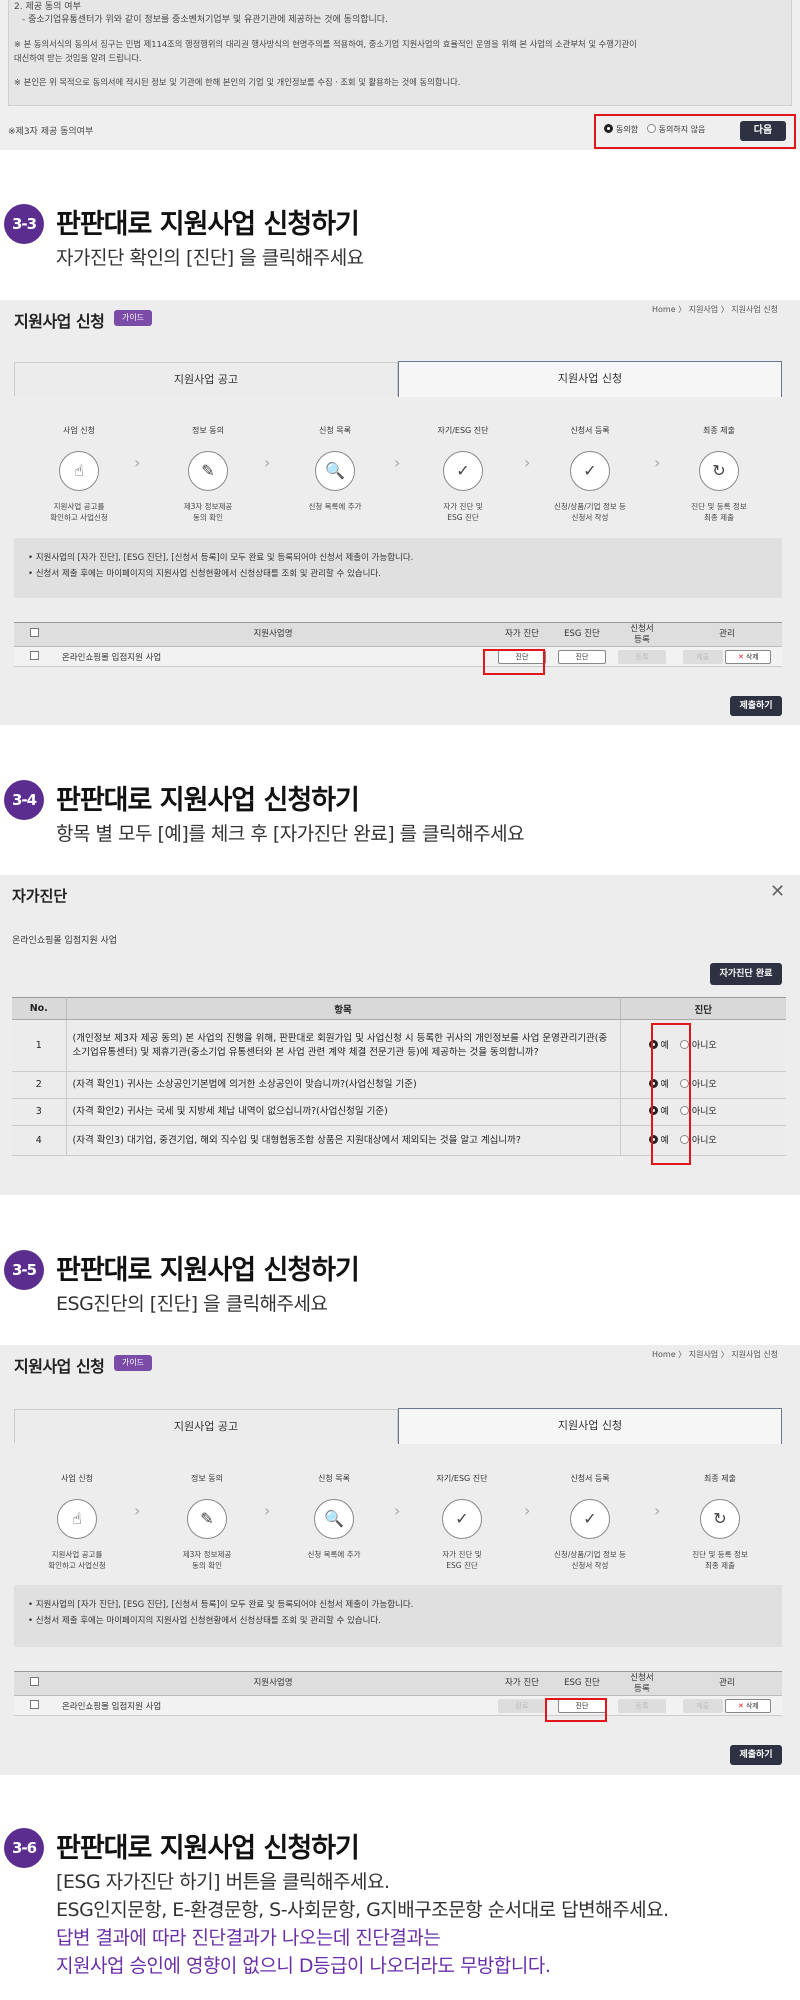  Describe the element at coordinates (24, 1848) in the screenshot. I see `step-badge: 3-6` at that location.